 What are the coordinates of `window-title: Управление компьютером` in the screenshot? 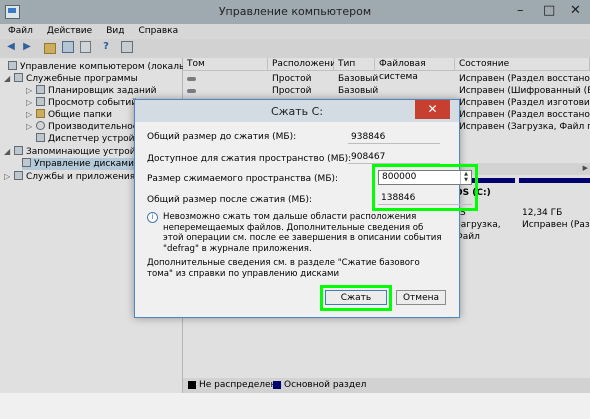 It's located at (295, 11).